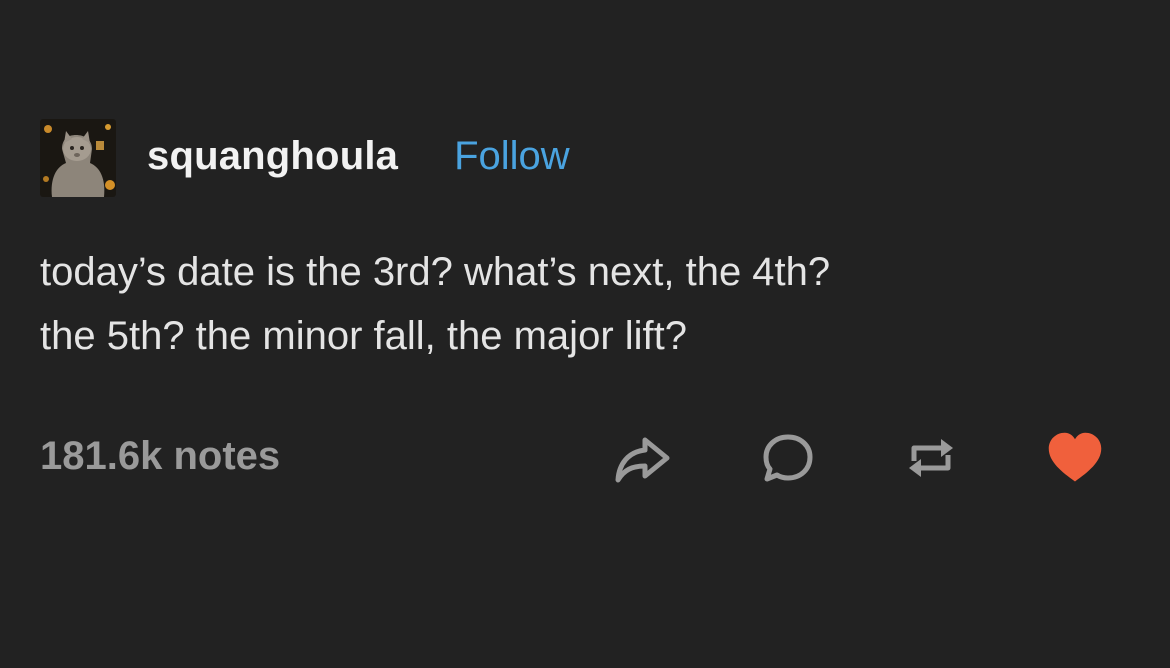  Describe the element at coordinates (160, 456) in the screenshot. I see `notes-count: 181.6k notes` at that location.